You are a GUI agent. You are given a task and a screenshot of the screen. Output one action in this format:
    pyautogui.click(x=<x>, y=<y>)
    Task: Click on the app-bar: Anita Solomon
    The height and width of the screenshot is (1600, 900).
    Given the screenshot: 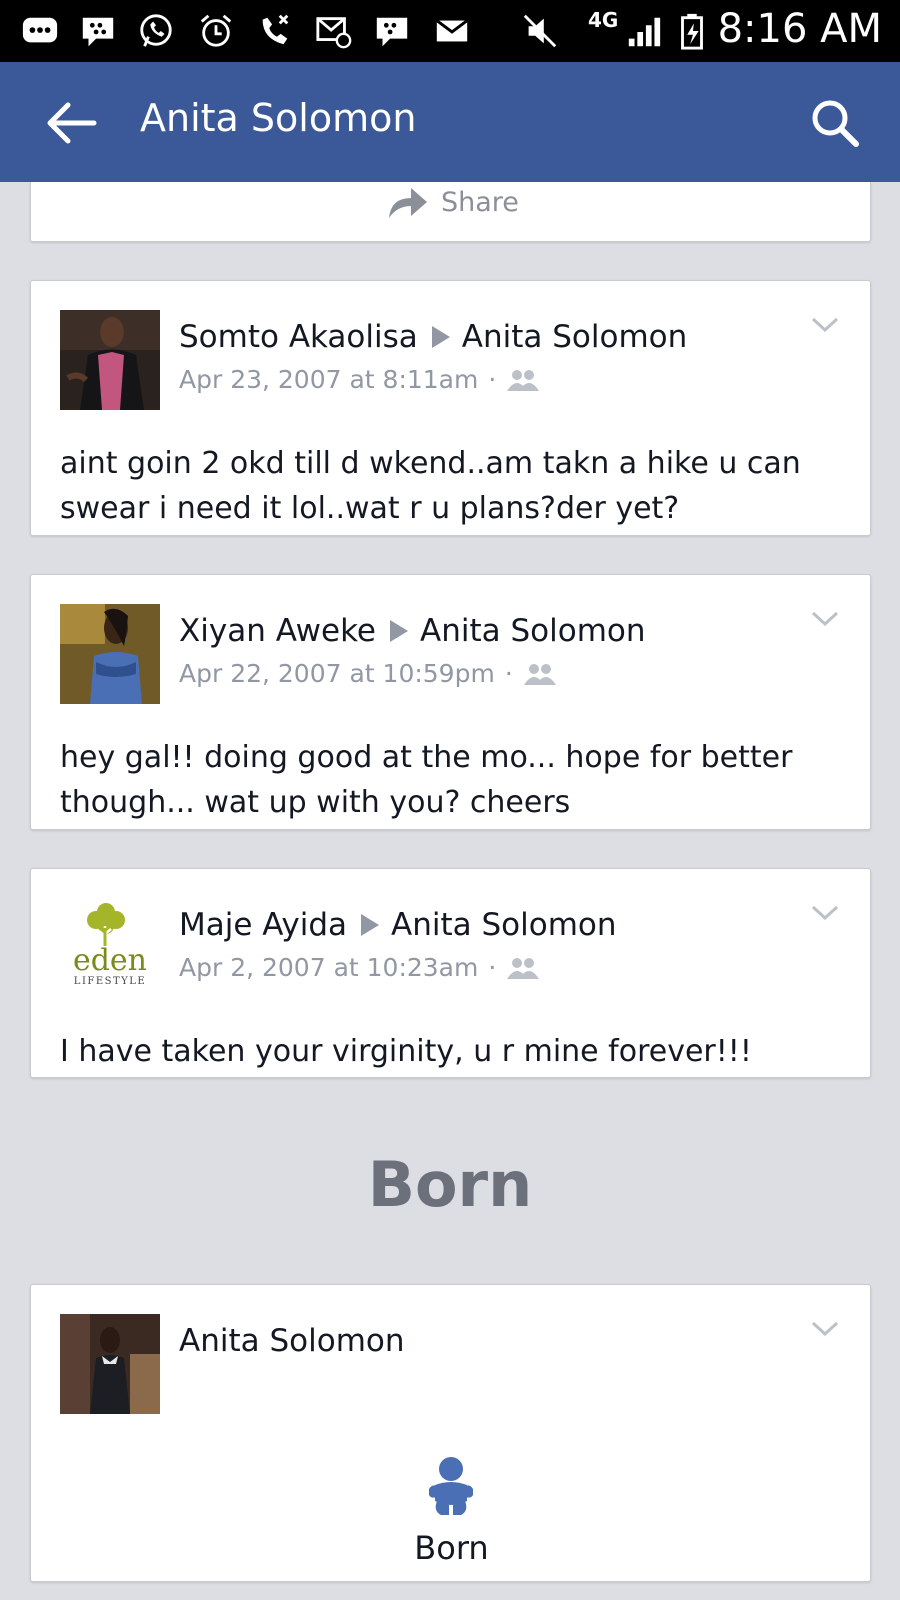 What is the action you would take?
    pyautogui.click(x=450, y=122)
    